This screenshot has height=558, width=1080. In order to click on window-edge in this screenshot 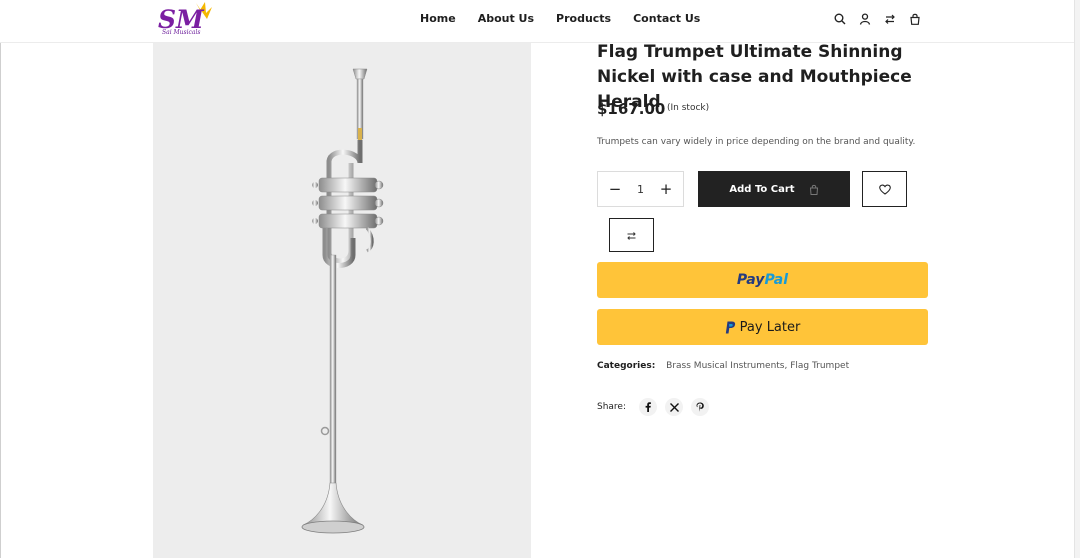, I will do `click(0, 279)`.